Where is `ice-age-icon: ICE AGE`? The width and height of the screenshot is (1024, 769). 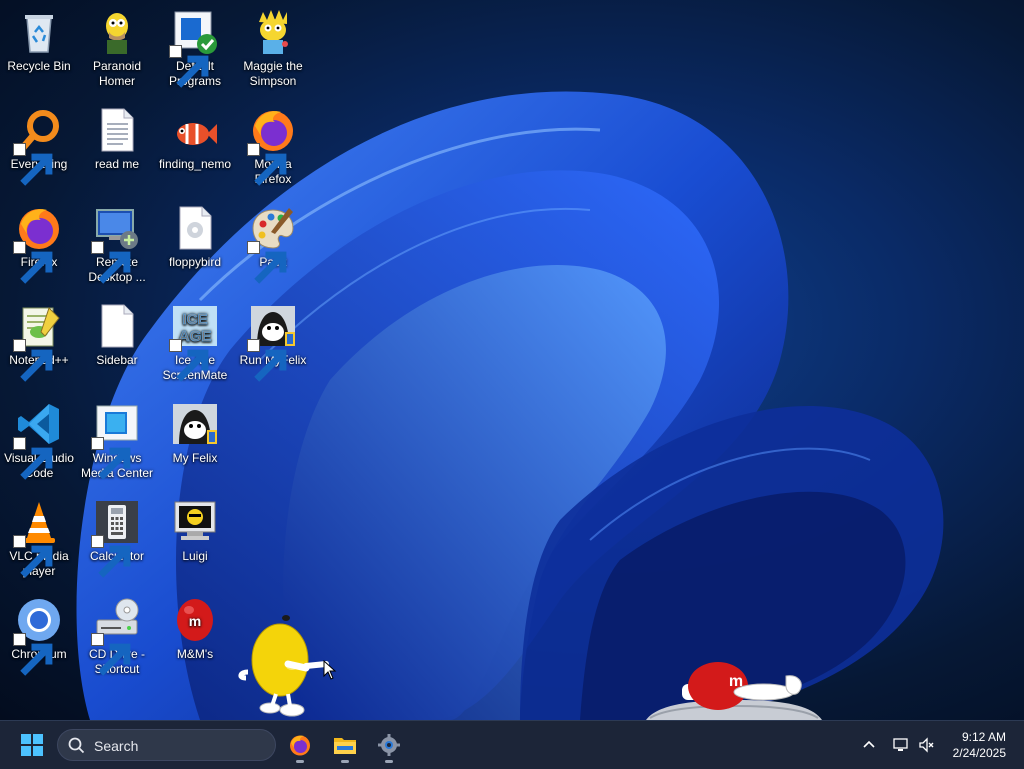
ice-age-icon: ICE AGE is located at coordinates (194, 342).